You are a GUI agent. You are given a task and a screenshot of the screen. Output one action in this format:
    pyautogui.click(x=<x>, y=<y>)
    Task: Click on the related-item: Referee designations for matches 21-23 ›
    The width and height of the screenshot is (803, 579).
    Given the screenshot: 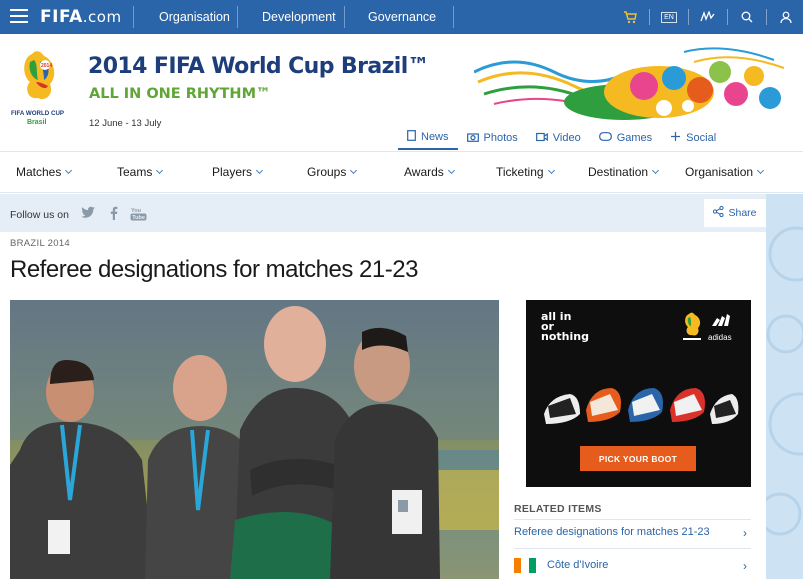 What is the action you would take?
    pyautogui.click(x=632, y=533)
    